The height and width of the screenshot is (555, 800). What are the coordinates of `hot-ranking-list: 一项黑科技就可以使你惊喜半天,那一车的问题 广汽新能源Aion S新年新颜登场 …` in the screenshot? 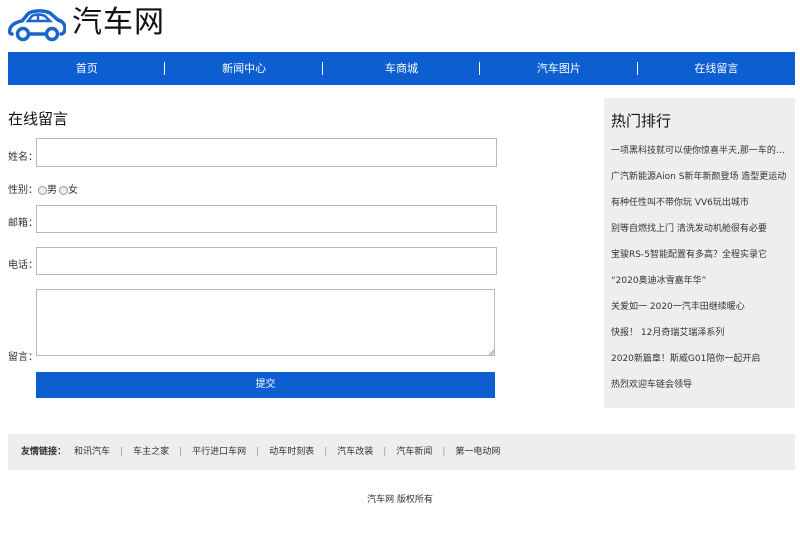 It's located at (700, 272).